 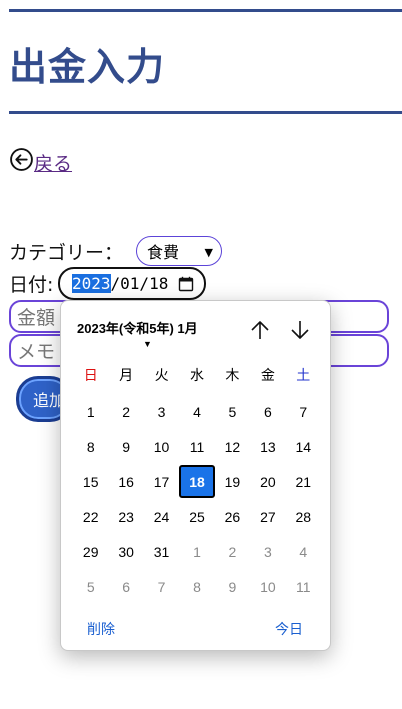 What do you see at coordinates (232, 481) in the screenshot?
I see `calendar-day: 19` at bounding box center [232, 481].